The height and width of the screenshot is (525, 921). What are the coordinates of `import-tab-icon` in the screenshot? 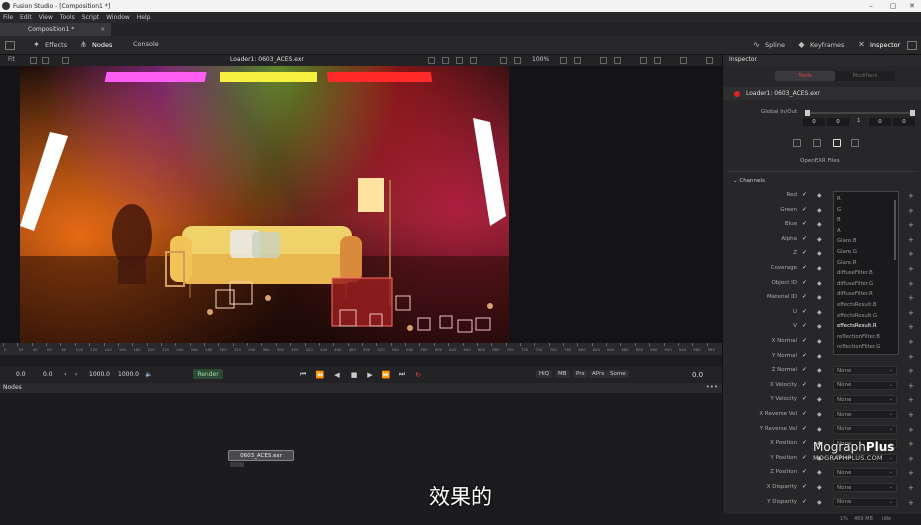 It's located at (837, 143).